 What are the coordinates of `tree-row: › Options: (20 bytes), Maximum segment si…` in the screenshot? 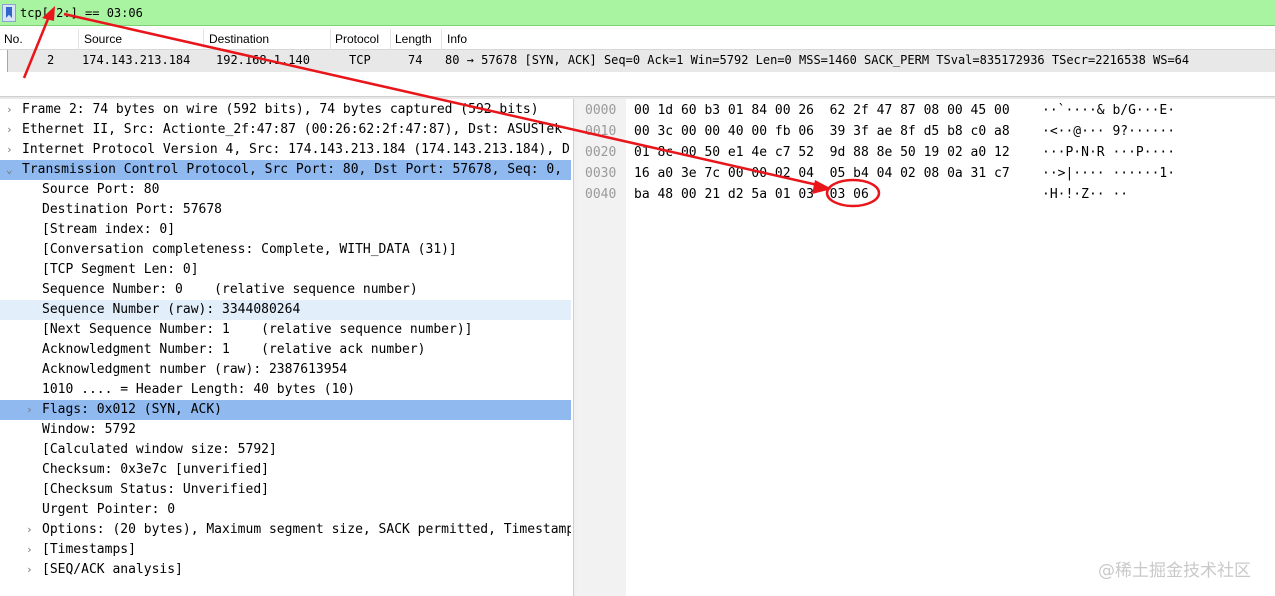 It's located at (285, 530).